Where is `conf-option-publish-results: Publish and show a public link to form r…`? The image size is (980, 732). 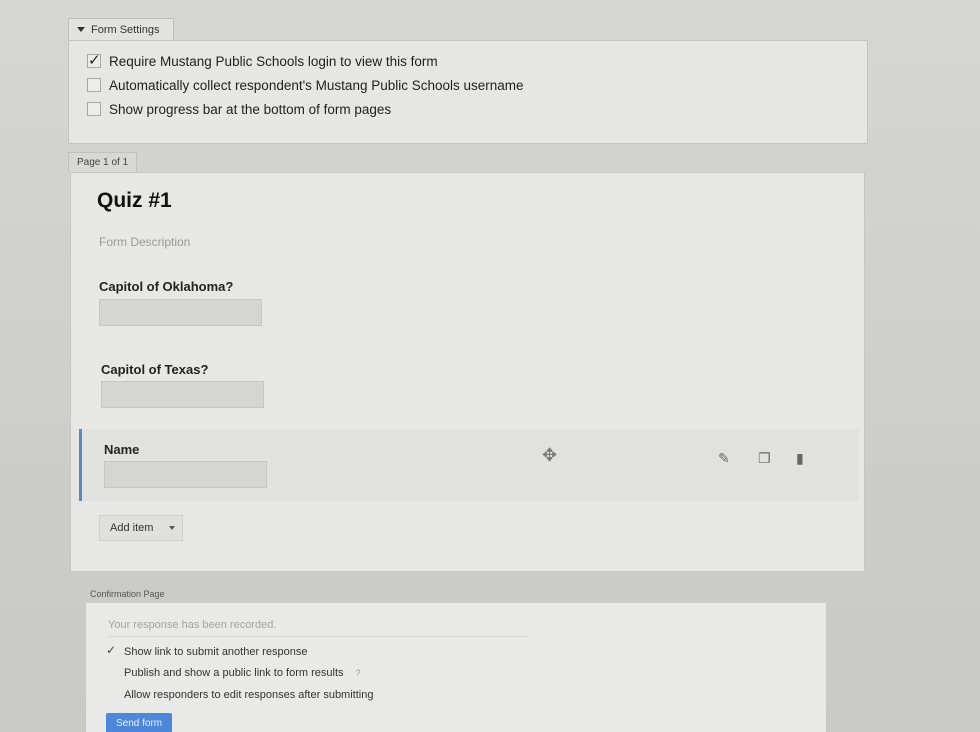 conf-option-publish-results: Publish and show a public link to form r… is located at coordinates (233, 673).